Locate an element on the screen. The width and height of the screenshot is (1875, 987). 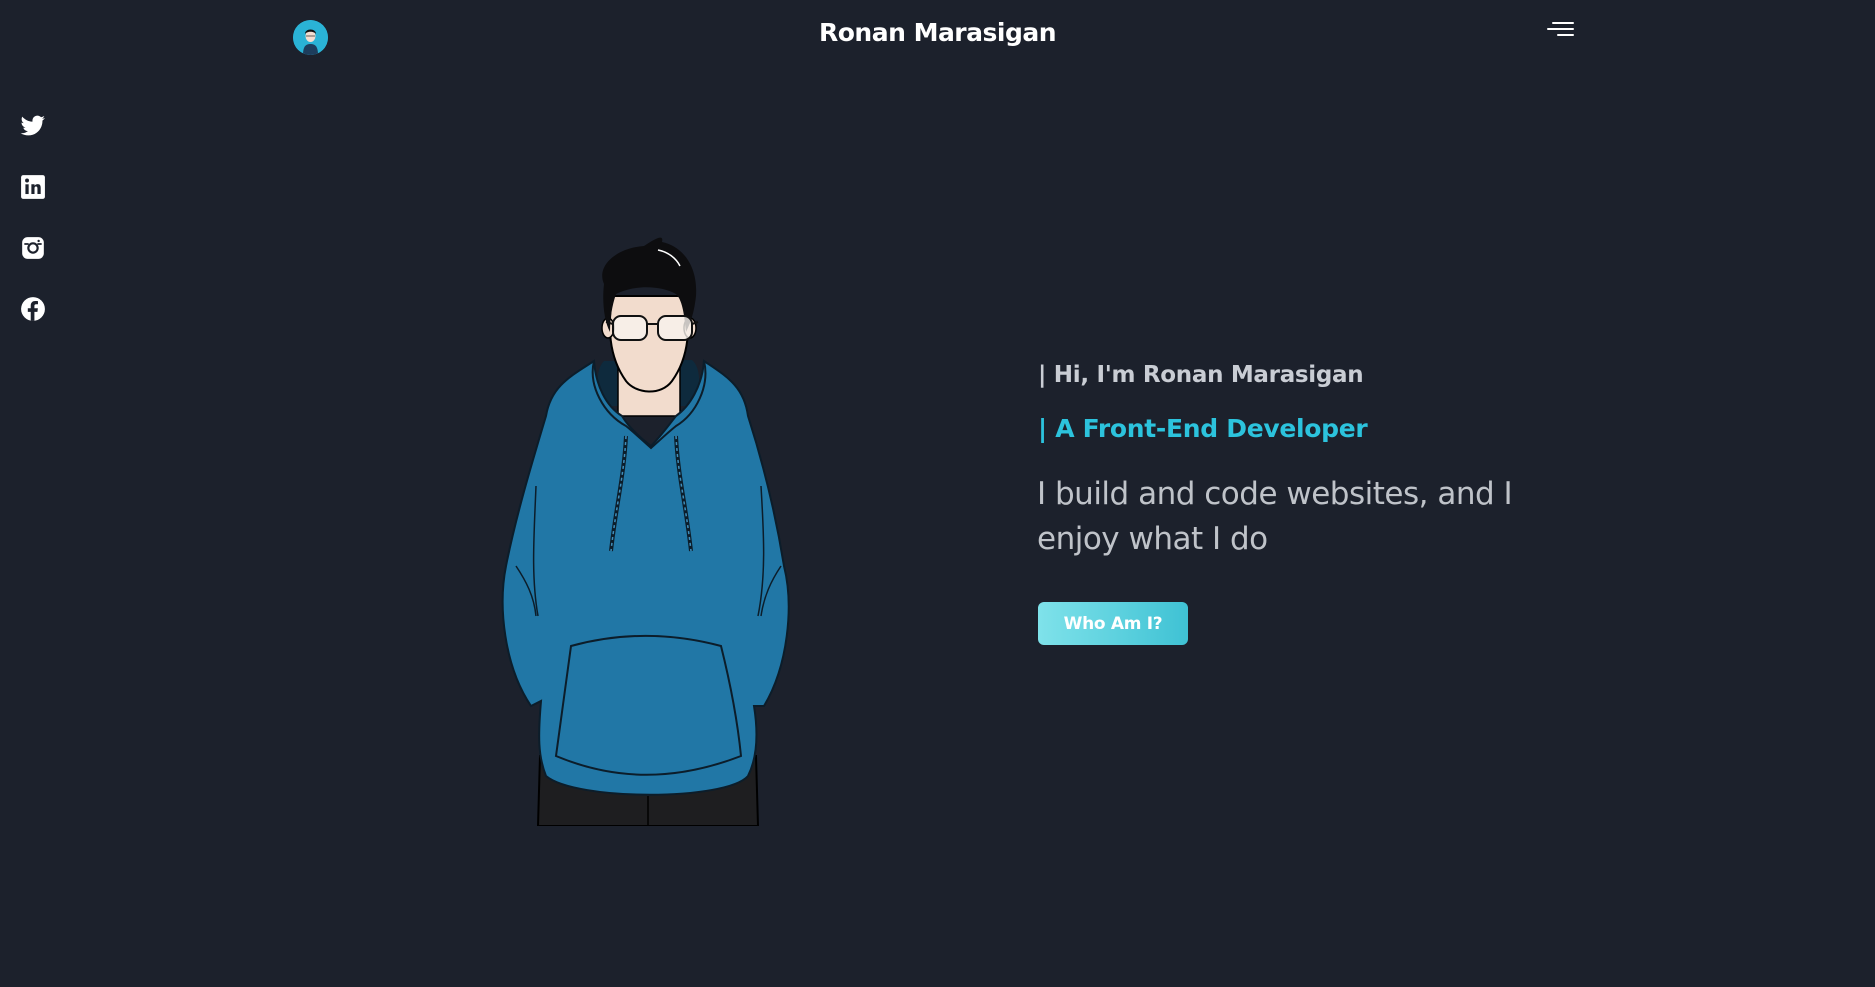
linkedin-icon is located at coordinates (33, 187).